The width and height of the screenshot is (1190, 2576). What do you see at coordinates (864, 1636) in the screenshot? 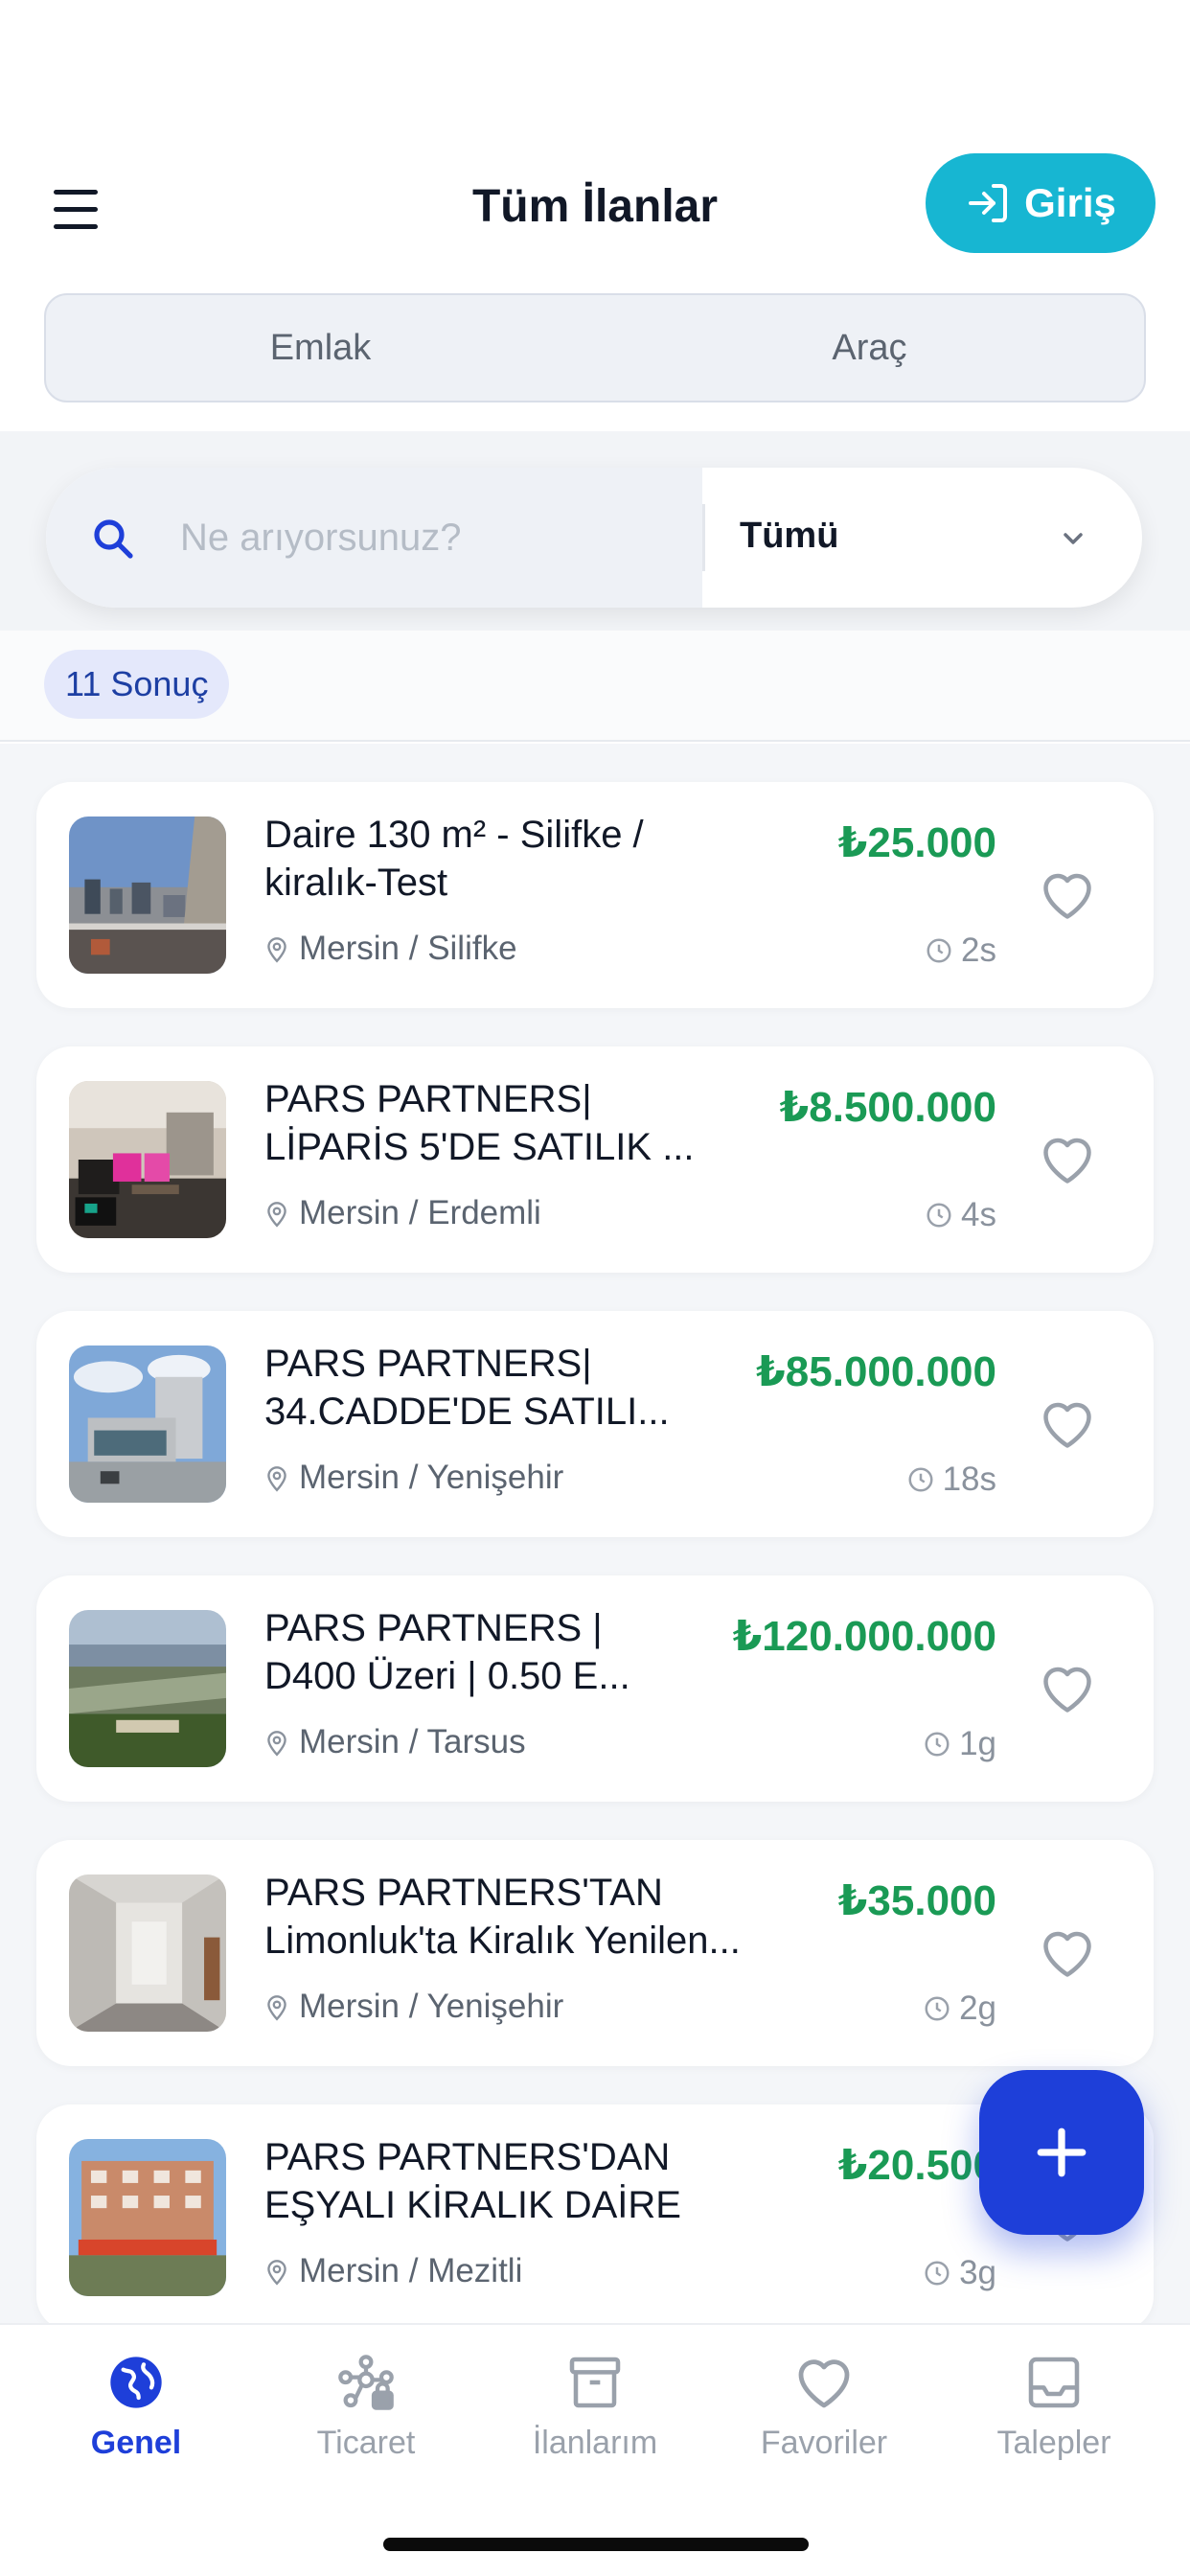
I see `listing-price: ₺120.000.000` at bounding box center [864, 1636].